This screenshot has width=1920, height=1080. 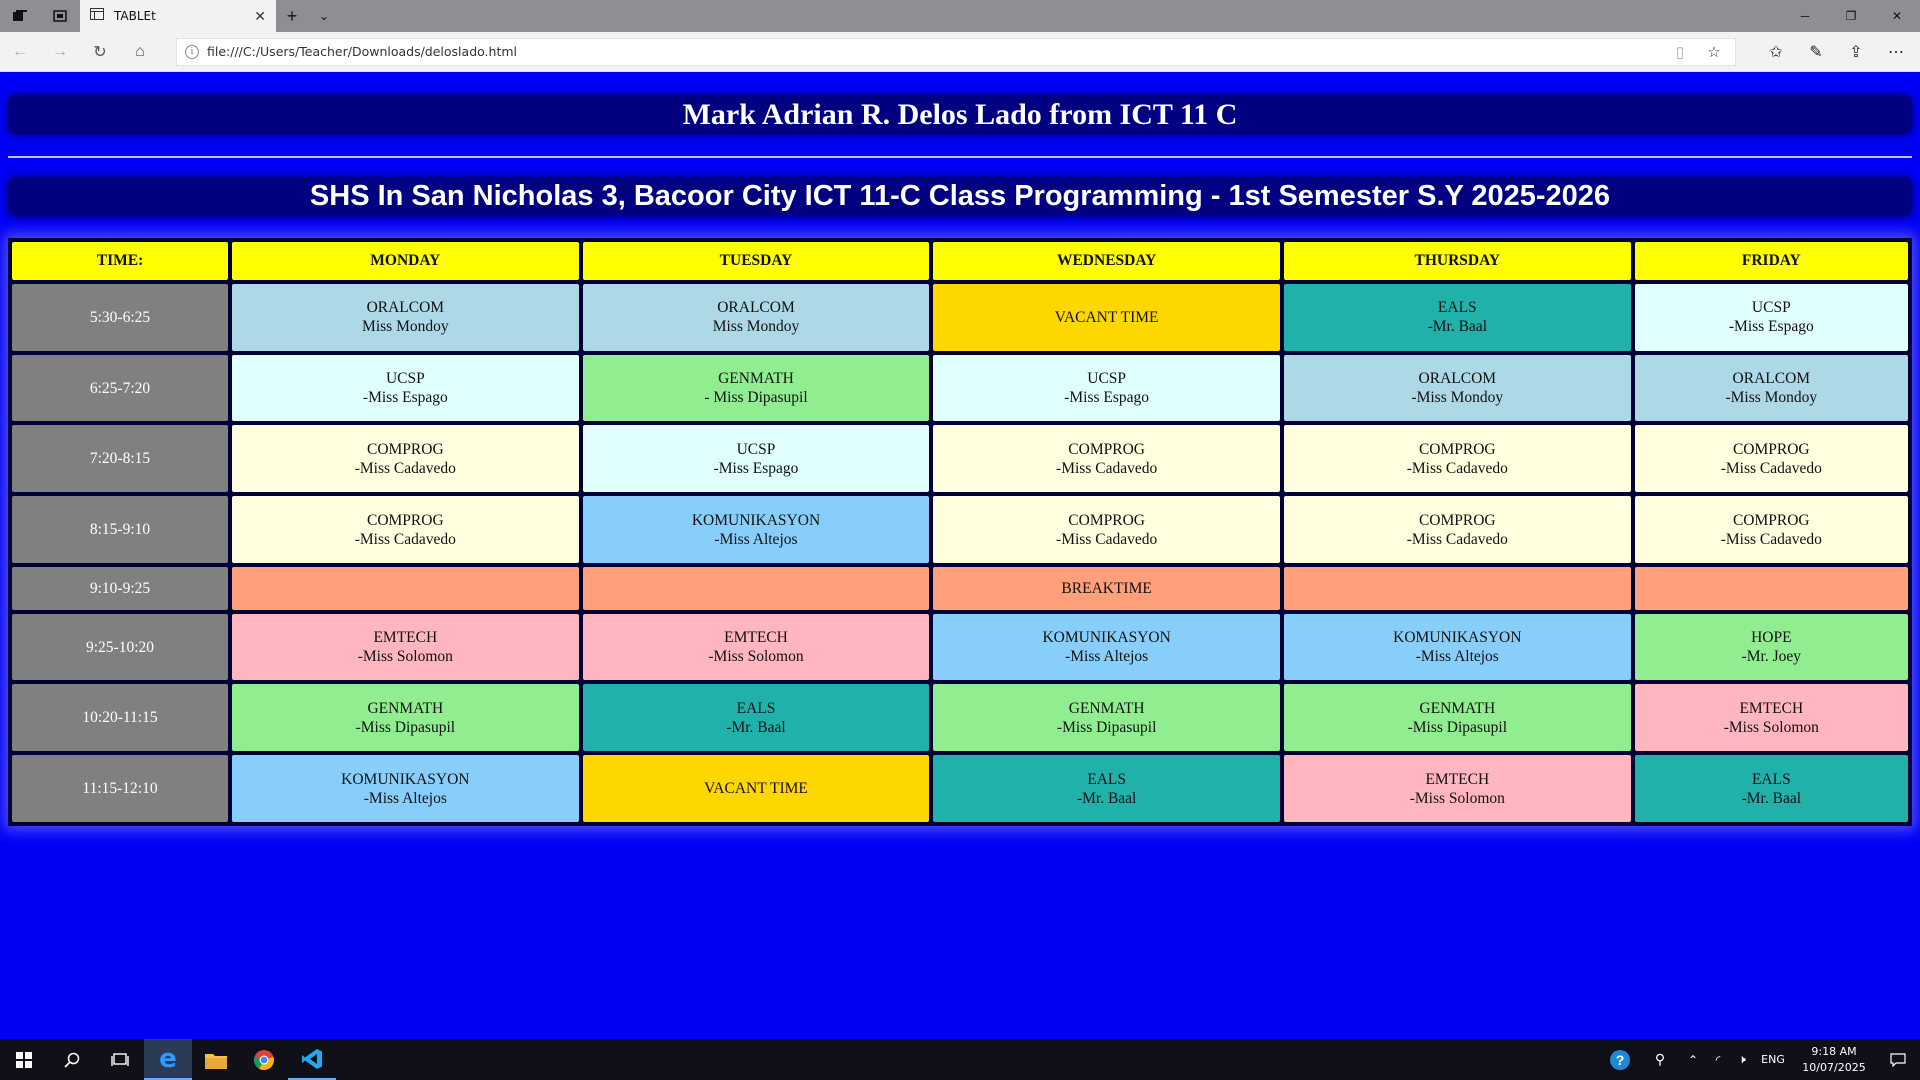 I want to click on info-icon: i, so click(x=192, y=51).